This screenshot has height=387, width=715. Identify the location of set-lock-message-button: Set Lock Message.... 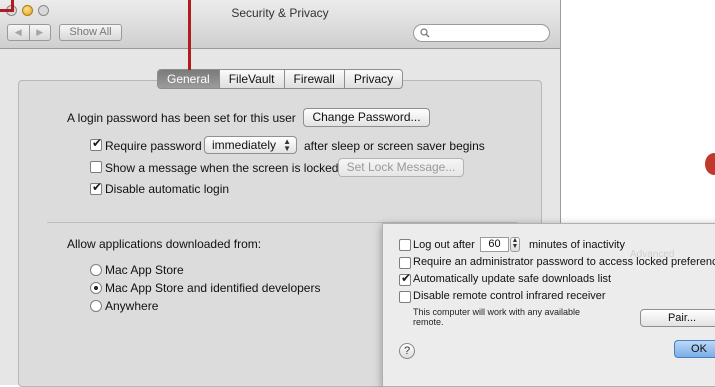
(401, 167).